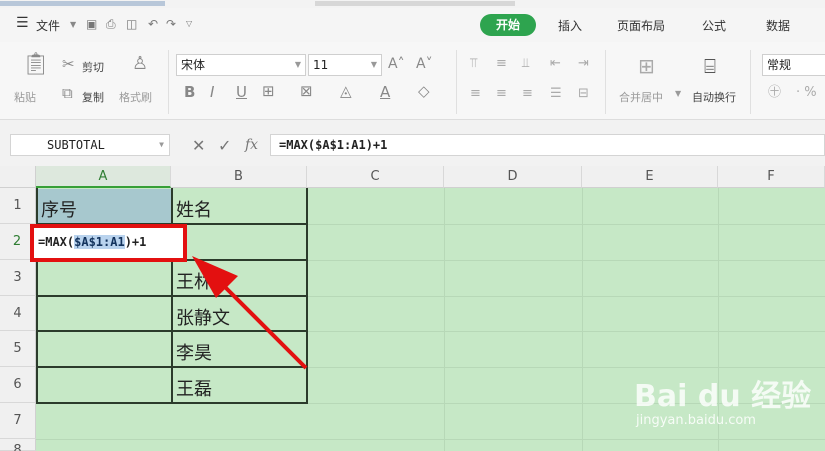  What do you see at coordinates (93, 97) in the screenshot?
I see `copy-button: 复制` at bounding box center [93, 97].